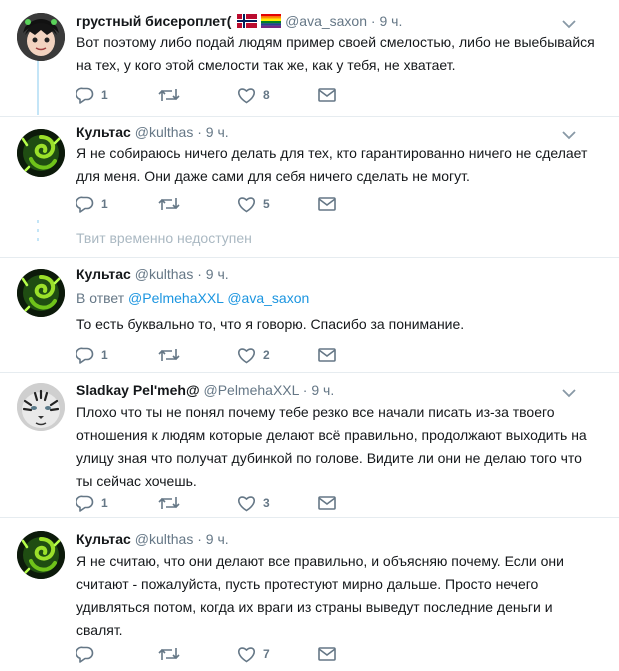  What do you see at coordinates (271, 23) in the screenshot?
I see `rainbow-flag-icon` at bounding box center [271, 23].